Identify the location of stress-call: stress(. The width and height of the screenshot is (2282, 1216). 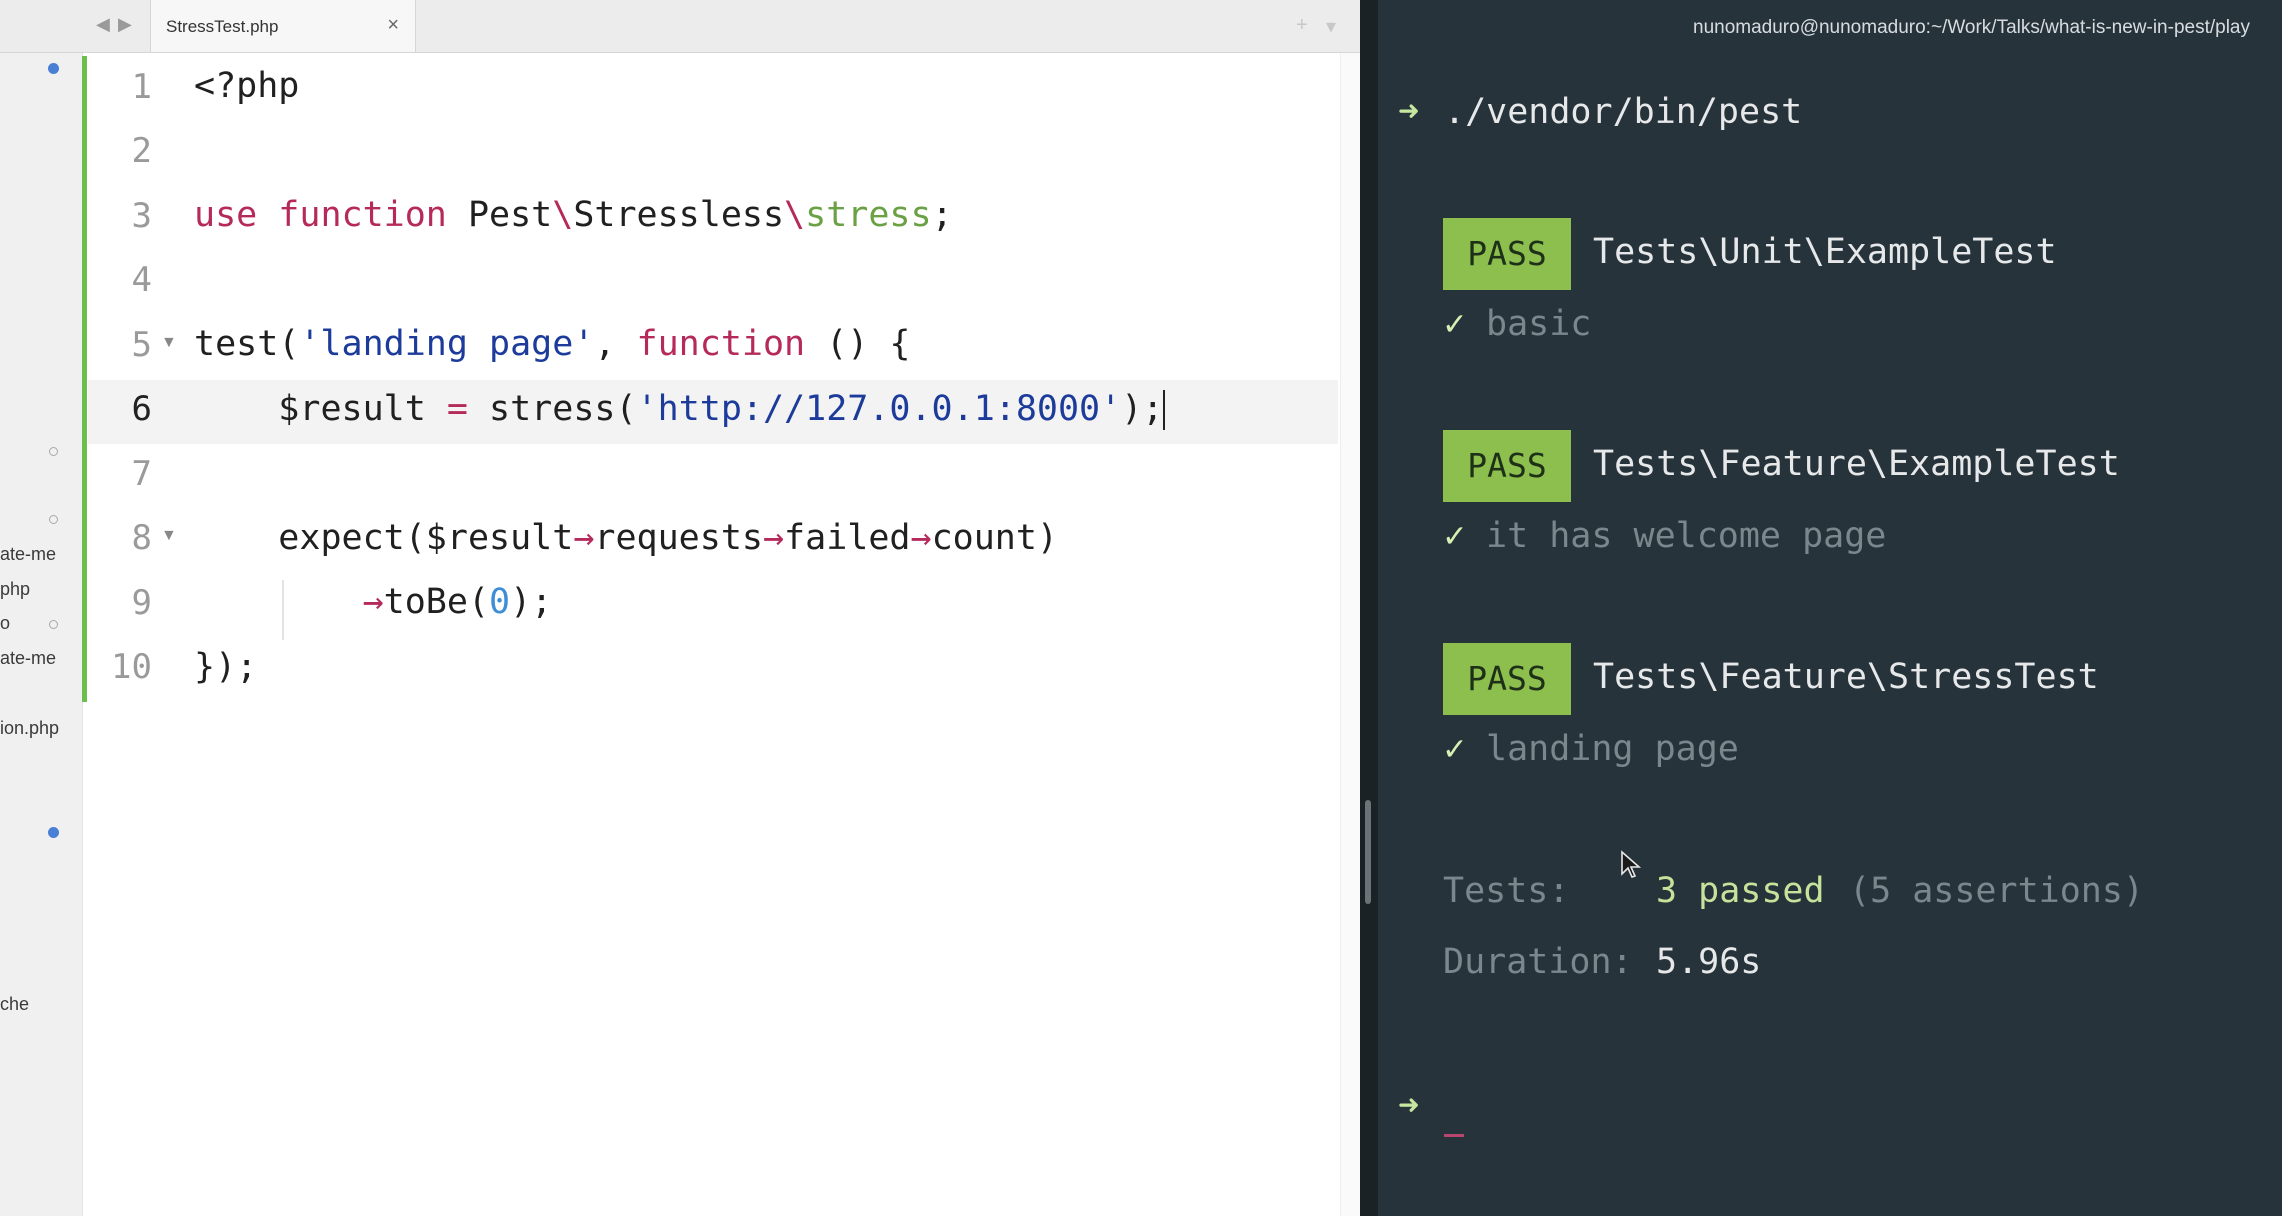
(563, 409).